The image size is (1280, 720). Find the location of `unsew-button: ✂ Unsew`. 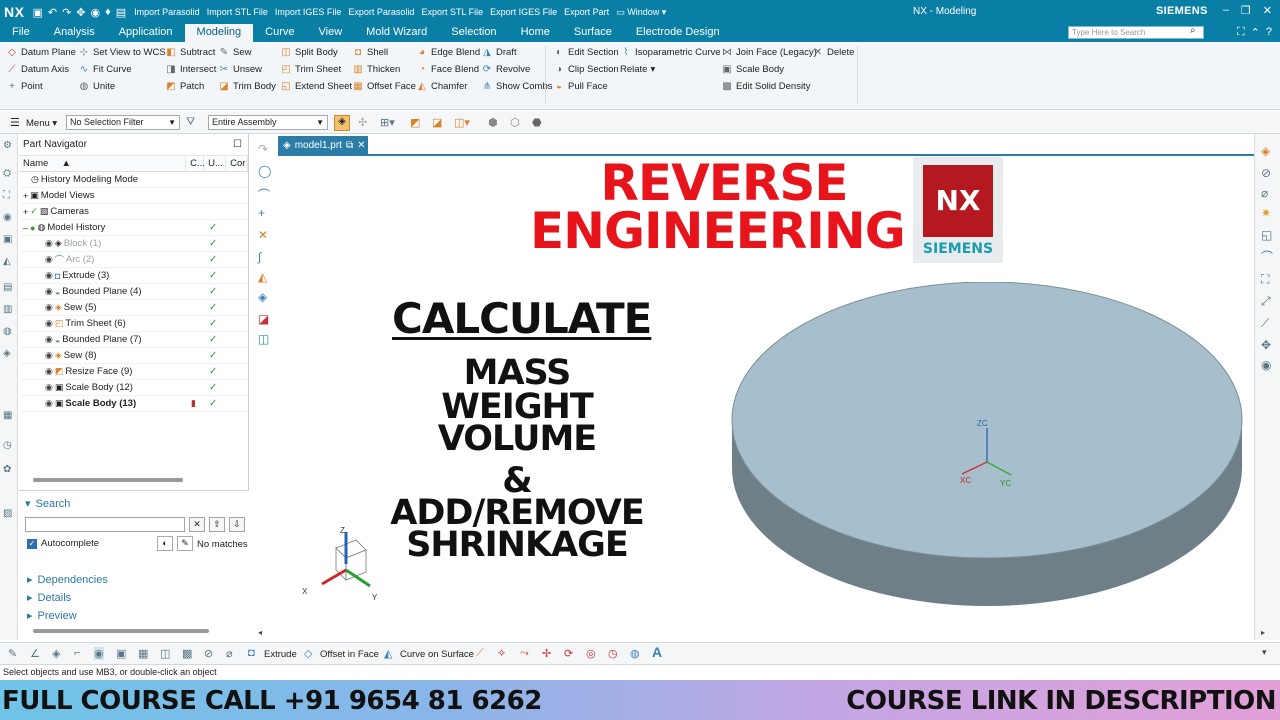

unsew-button: ✂ Unsew is located at coordinates (240, 69).